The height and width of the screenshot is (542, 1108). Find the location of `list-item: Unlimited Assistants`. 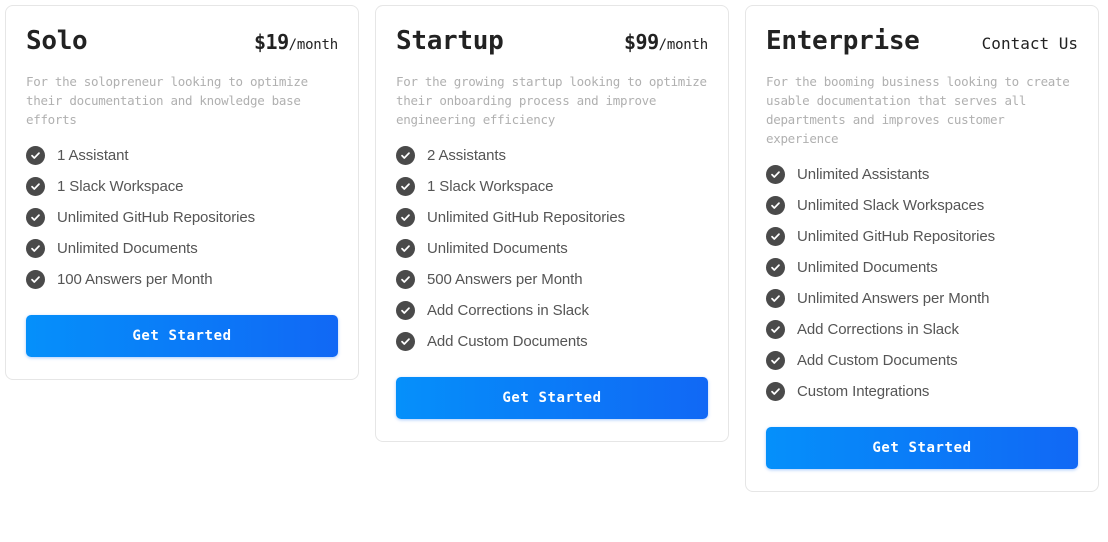

list-item: Unlimited Assistants is located at coordinates (922, 174).